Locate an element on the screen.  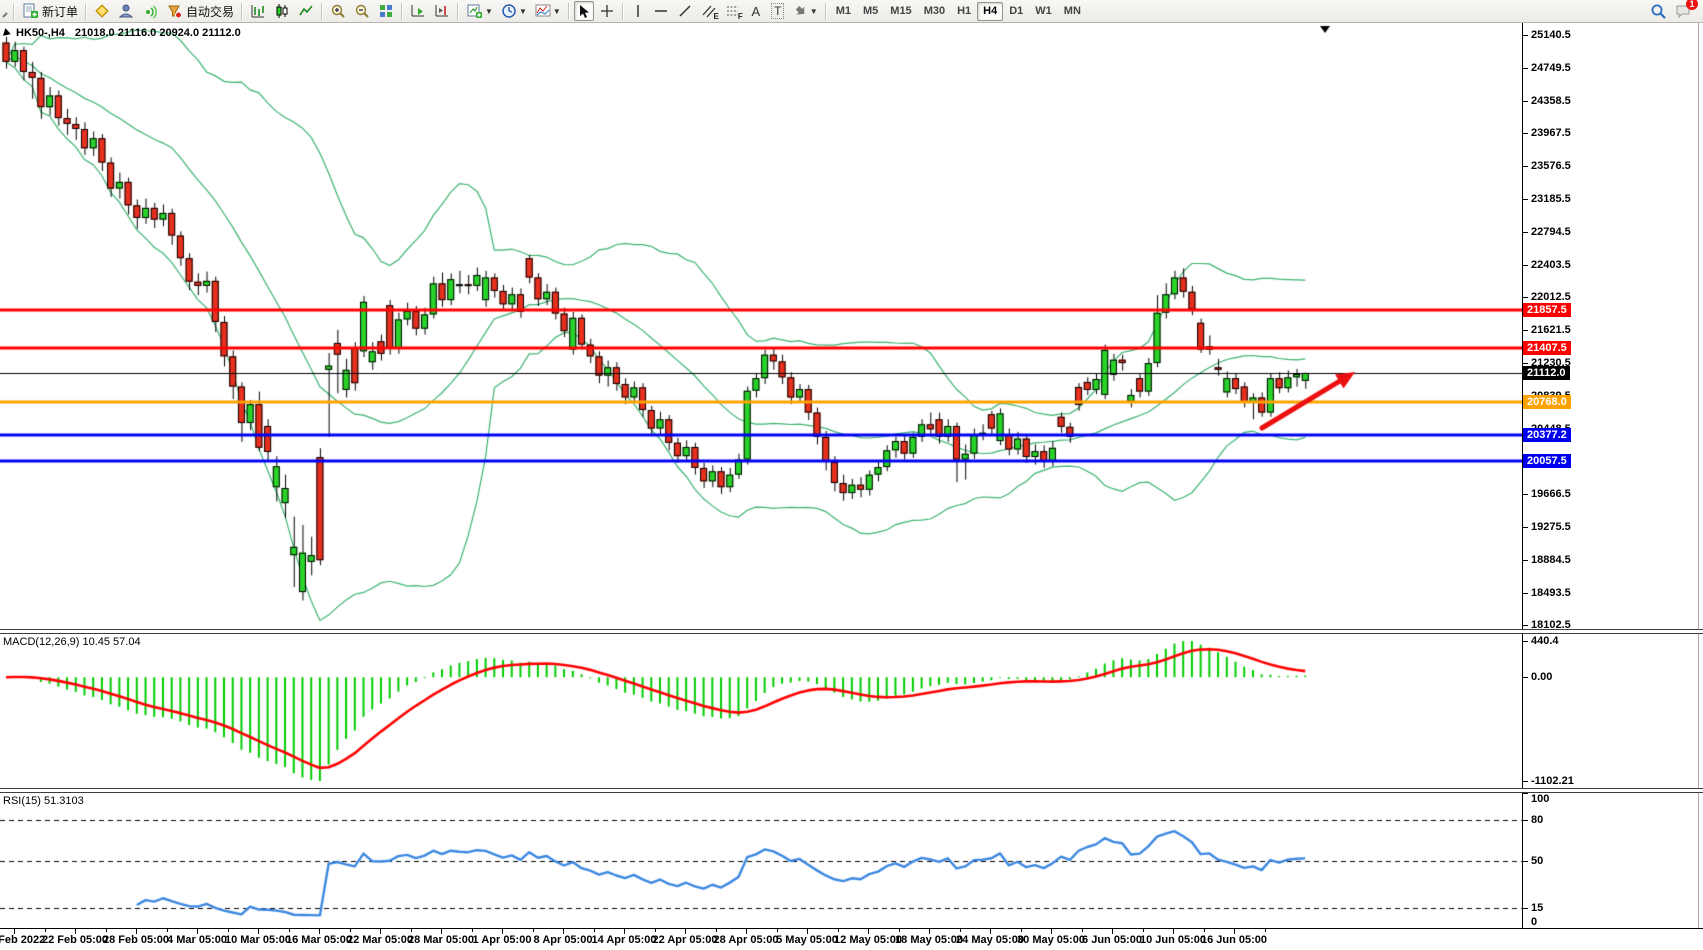
crosshair-tool-button is located at coordinates (607, 11).